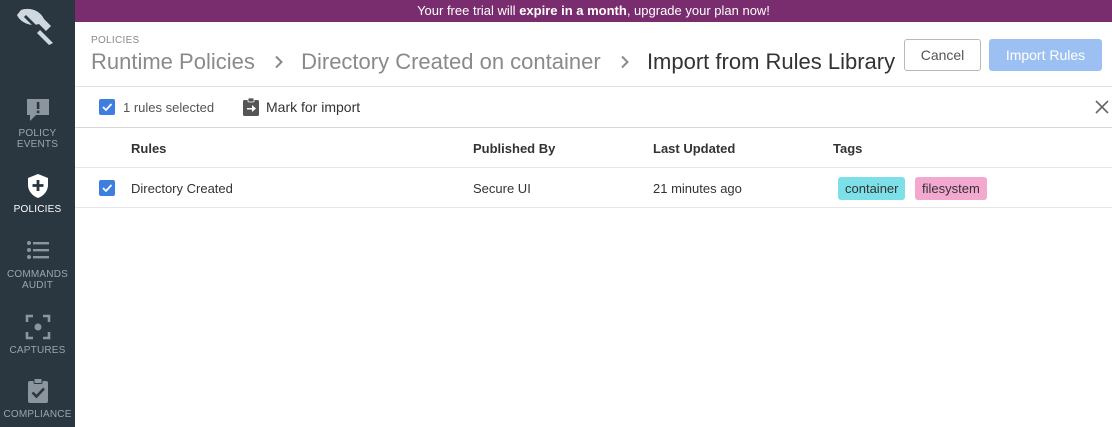 The height and width of the screenshot is (427, 1112). I want to click on sidebar-item-commands-audit: Commands Audit, so click(37, 264).